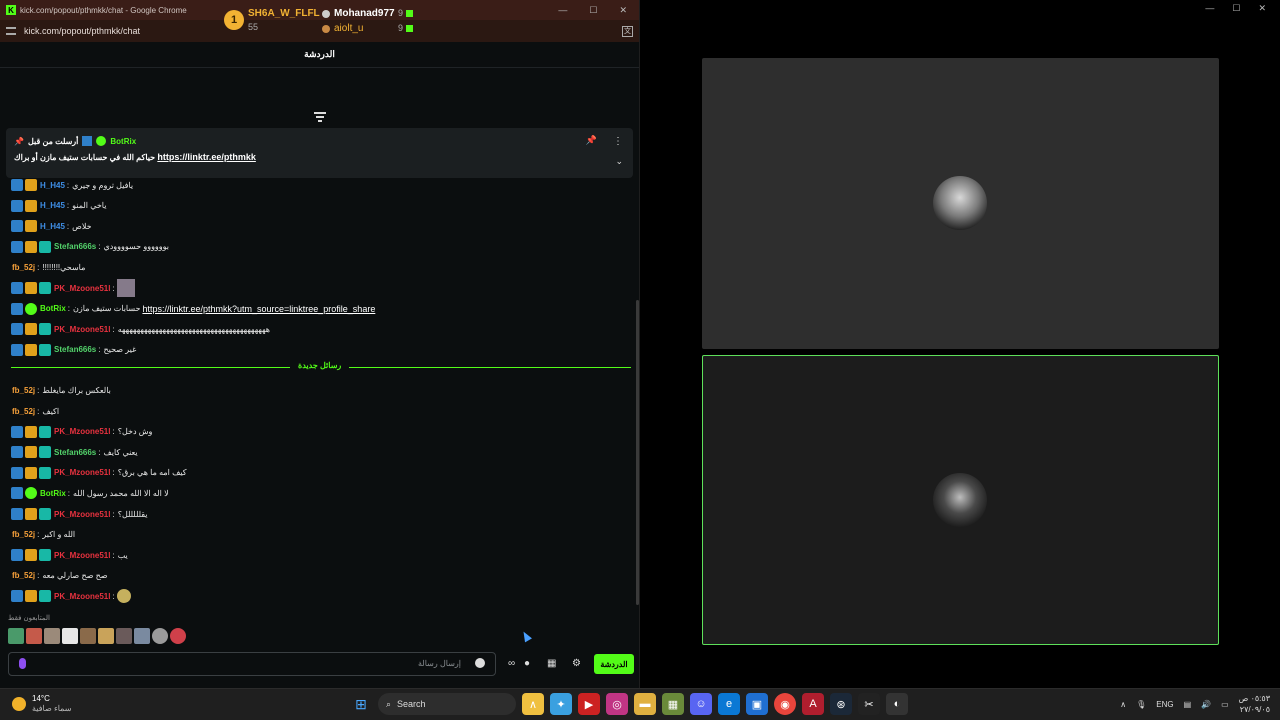 This screenshot has height=720, width=1280. Describe the element at coordinates (284, 13) in the screenshot. I see `top-gifter-name: SH6A_W_FLFL` at that location.